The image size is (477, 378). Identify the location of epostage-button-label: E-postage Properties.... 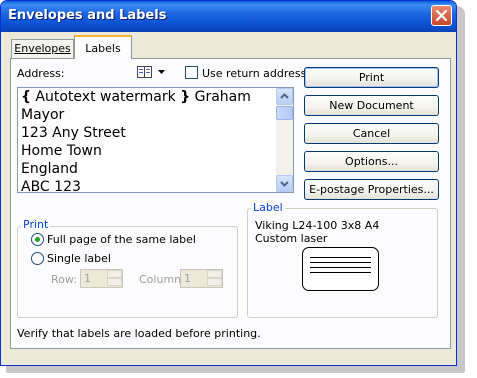
(371, 189).